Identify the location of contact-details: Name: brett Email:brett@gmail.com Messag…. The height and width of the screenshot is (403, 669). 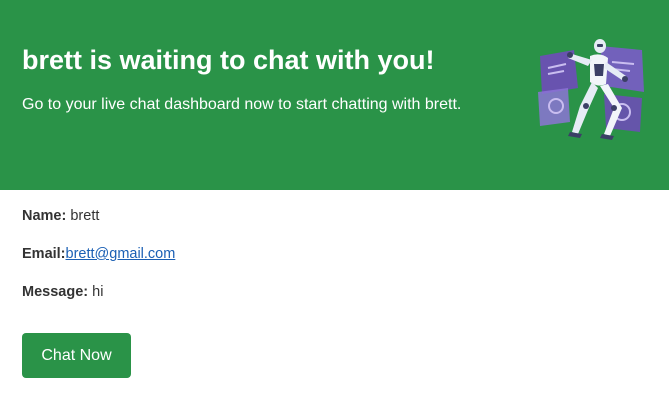
(98, 263).